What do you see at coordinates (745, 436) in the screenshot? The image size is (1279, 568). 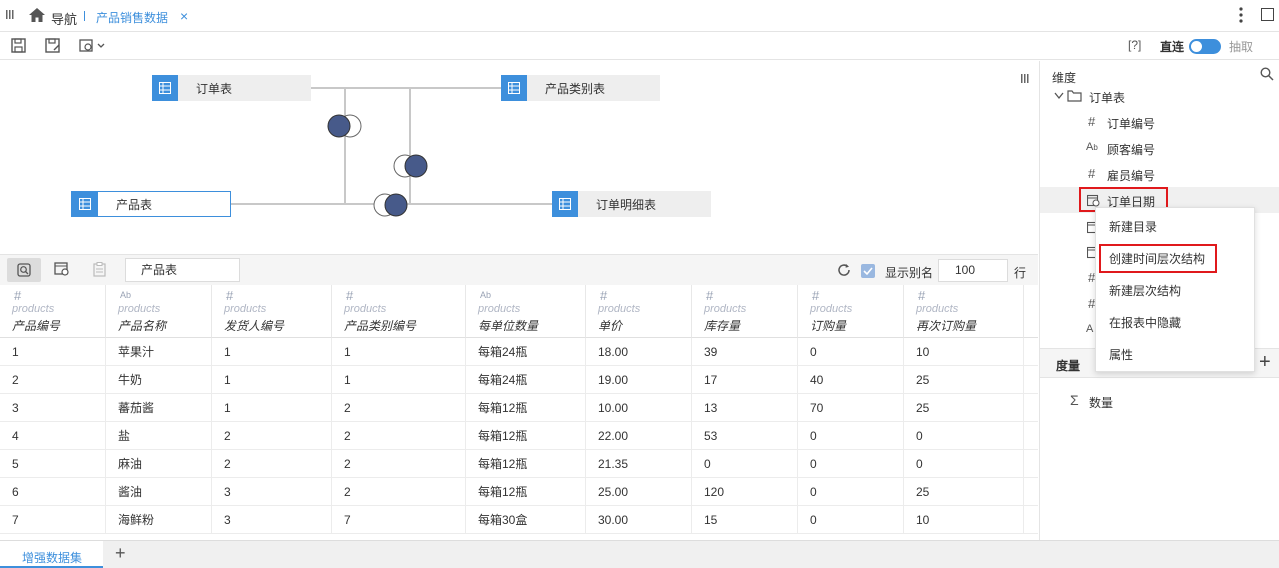 I see `table-cell: 53` at bounding box center [745, 436].